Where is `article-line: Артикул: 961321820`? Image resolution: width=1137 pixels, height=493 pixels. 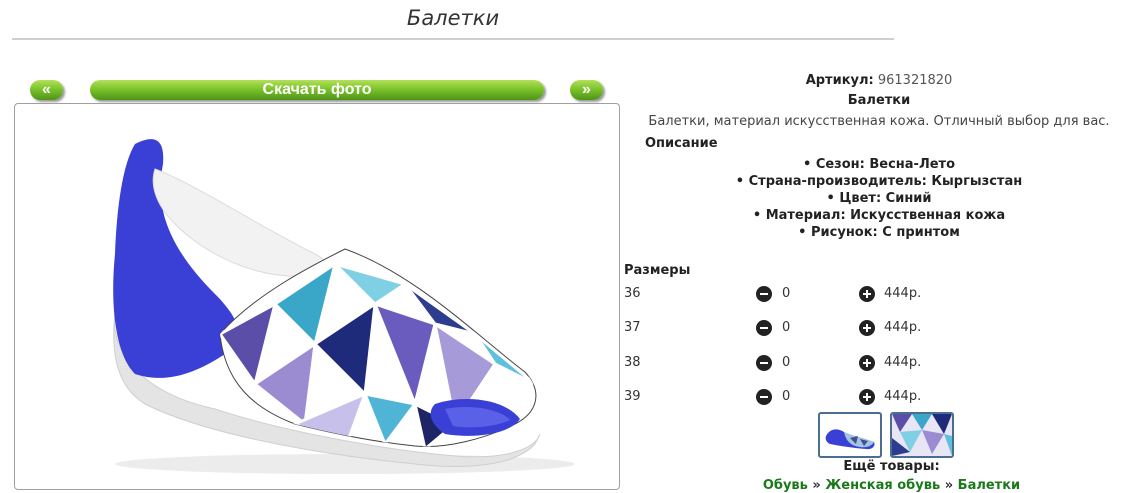
article-line: Артикул: 961321820 is located at coordinates (879, 82).